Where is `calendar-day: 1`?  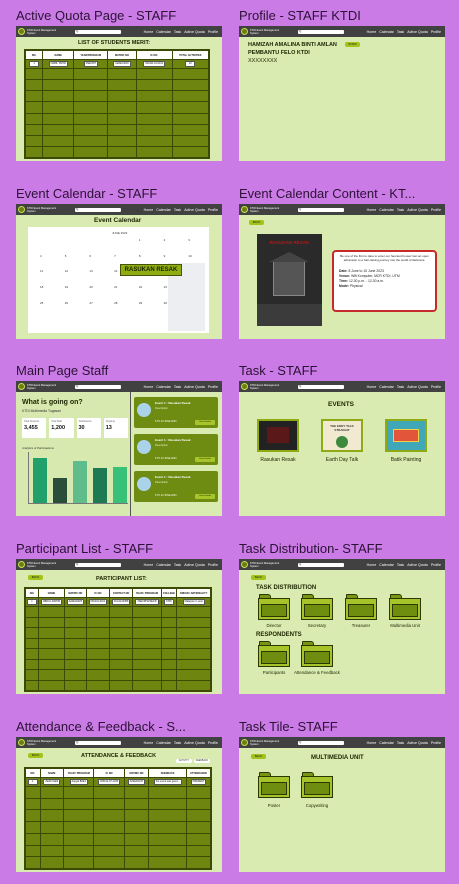 calendar-day: 1 is located at coordinates (143, 245).